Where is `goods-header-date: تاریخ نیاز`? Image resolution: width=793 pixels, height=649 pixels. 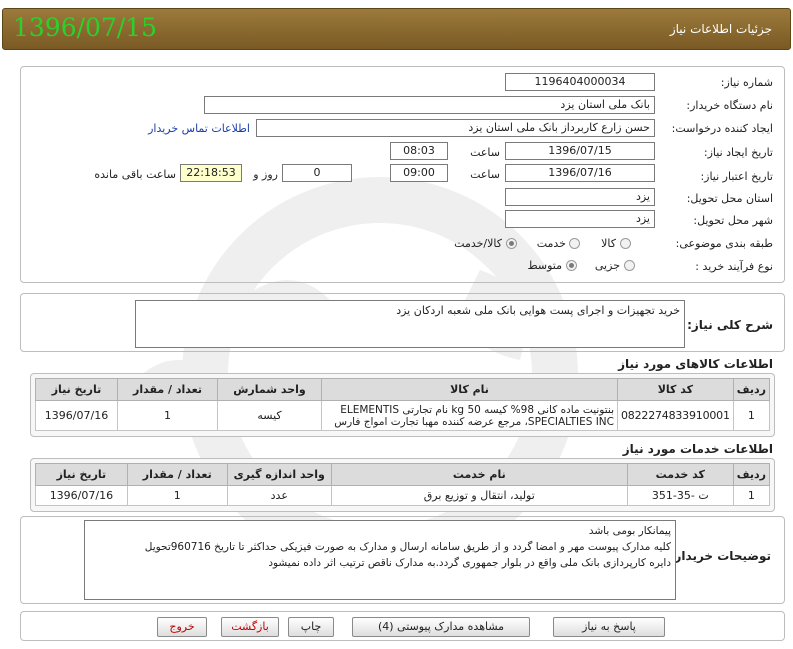
goods-header-date: تاریخ نیاز is located at coordinates (76, 389).